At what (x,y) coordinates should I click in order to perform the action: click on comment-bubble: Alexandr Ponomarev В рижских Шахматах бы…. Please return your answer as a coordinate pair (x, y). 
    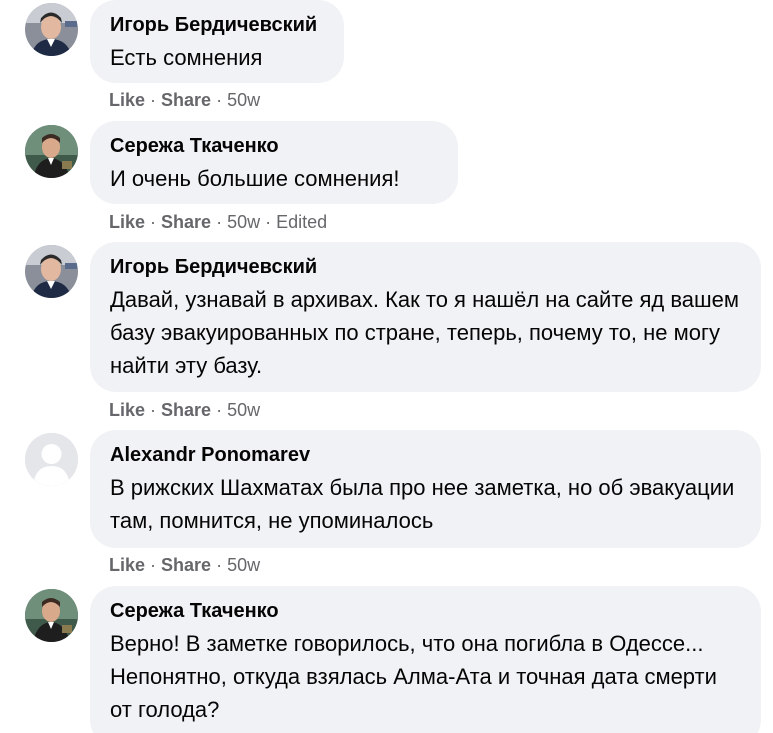
    Looking at the image, I should click on (425, 489).